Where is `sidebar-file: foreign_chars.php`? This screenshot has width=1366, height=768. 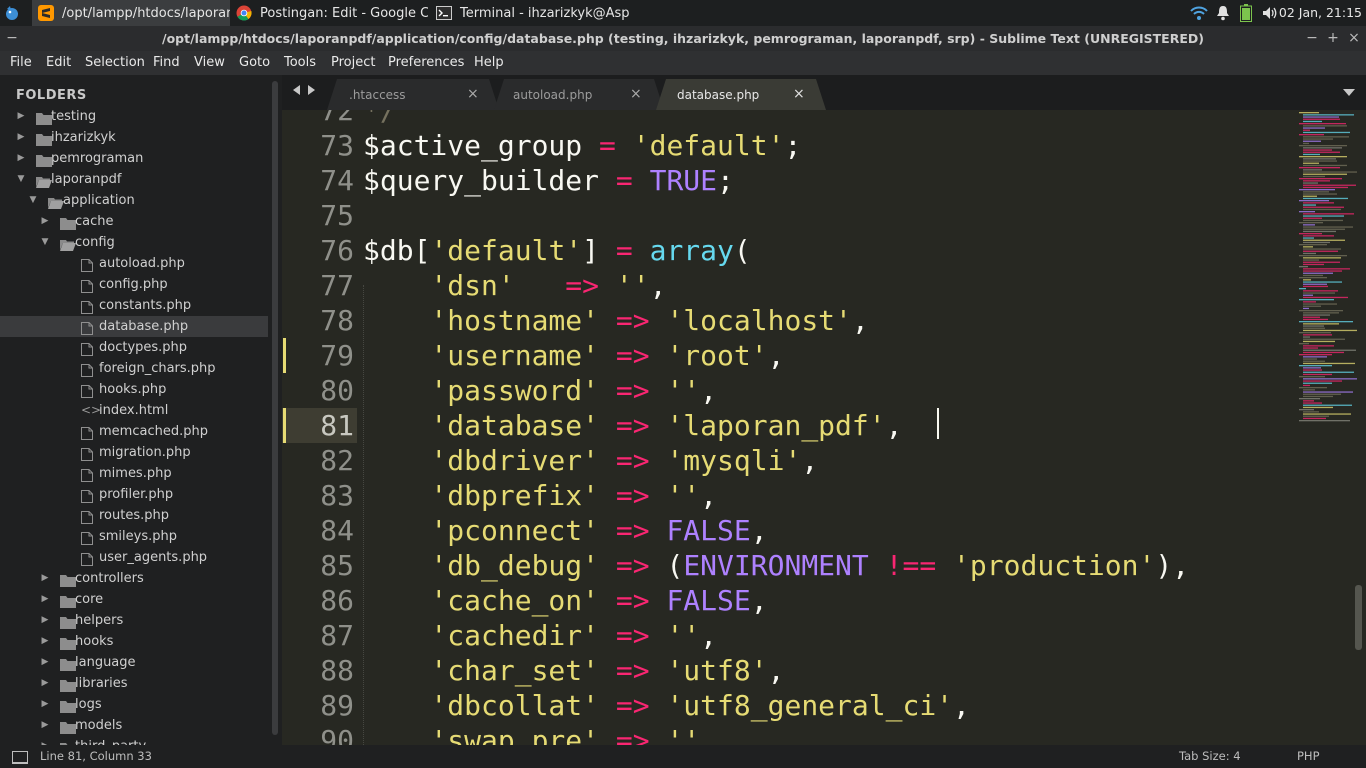 sidebar-file: foreign_chars.php is located at coordinates (134, 368).